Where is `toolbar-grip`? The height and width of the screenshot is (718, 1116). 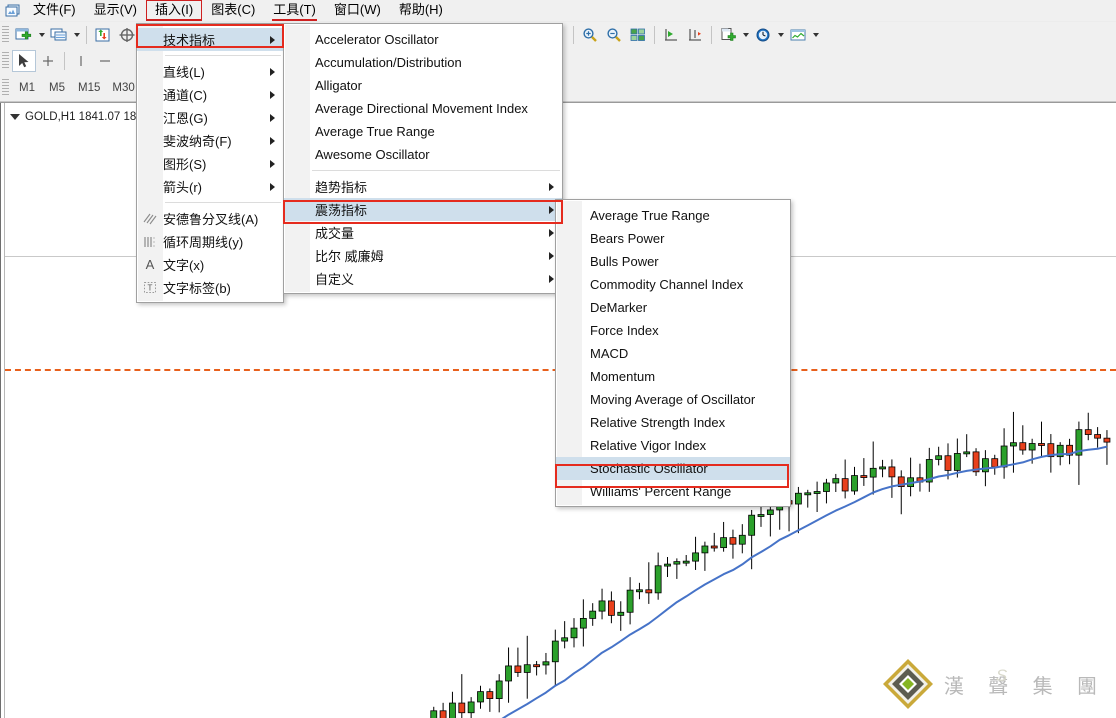 toolbar-grip is located at coordinates (5, 35).